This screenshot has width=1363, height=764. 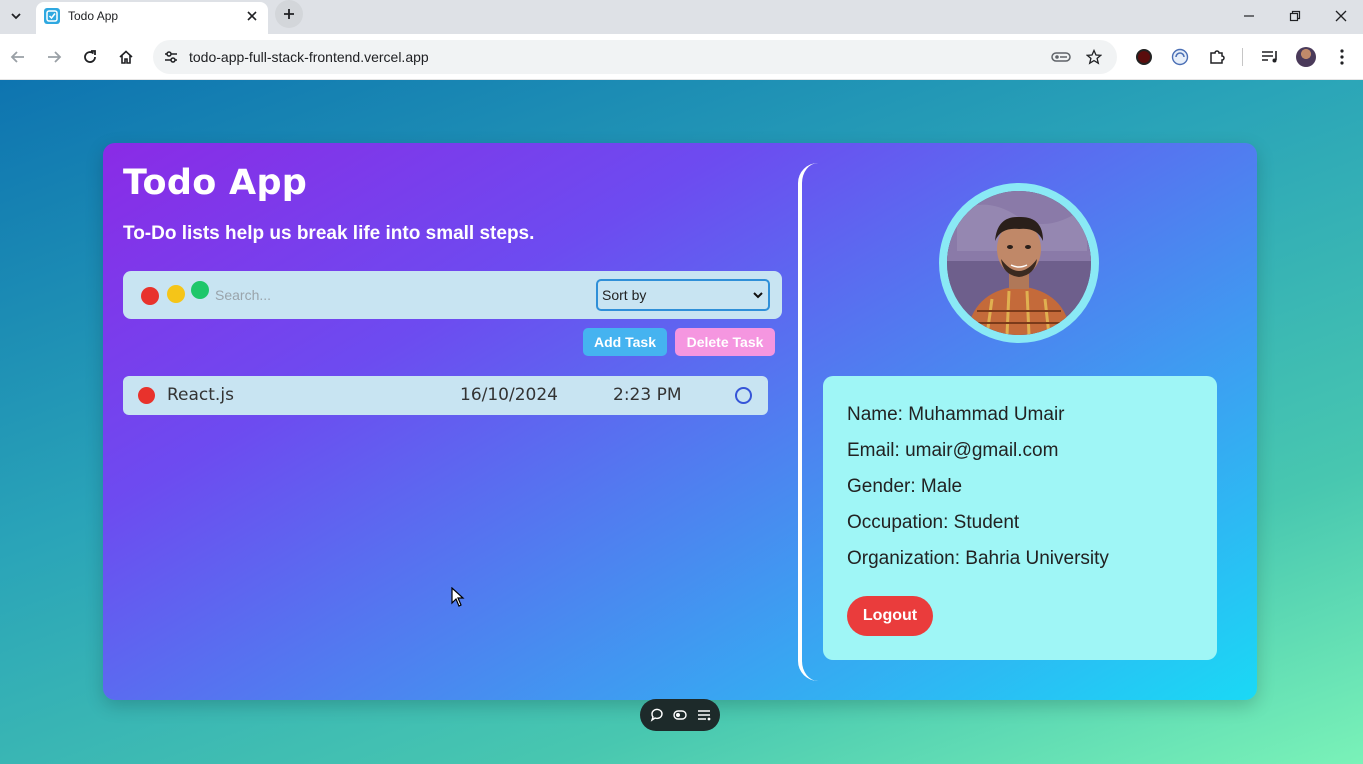 What do you see at coordinates (743, 395) in the screenshot?
I see `task-complete-checkbox` at bounding box center [743, 395].